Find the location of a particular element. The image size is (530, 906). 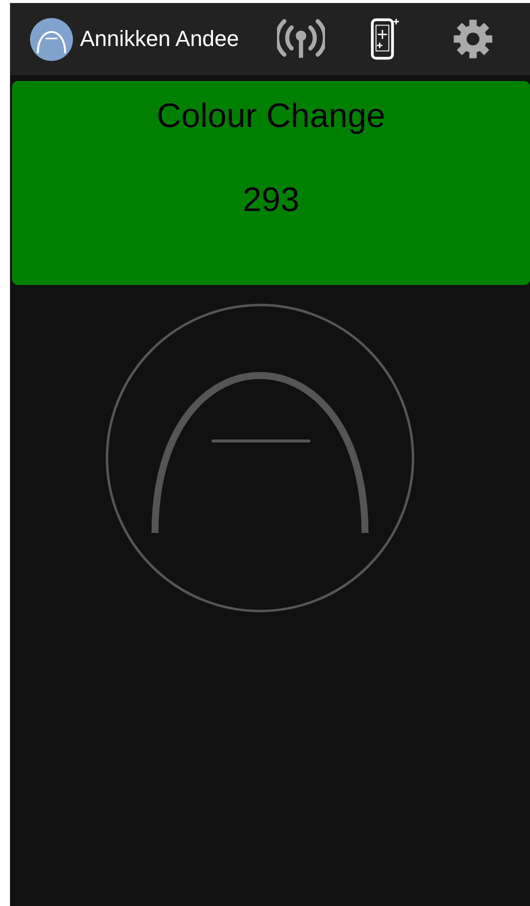

logo-icon is located at coordinates (51, 39).